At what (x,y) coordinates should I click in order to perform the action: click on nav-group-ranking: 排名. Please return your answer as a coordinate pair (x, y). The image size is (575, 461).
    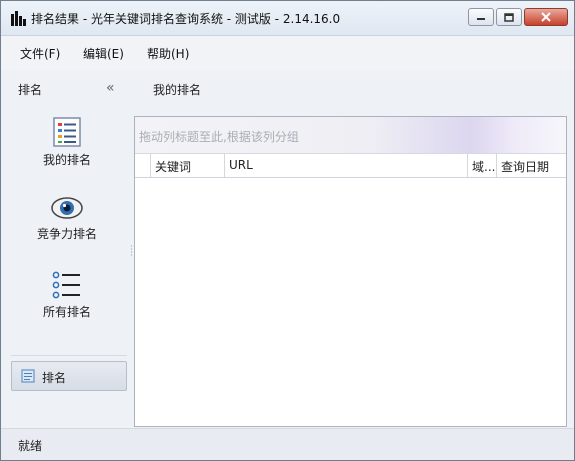
    Looking at the image, I should click on (69, 376).